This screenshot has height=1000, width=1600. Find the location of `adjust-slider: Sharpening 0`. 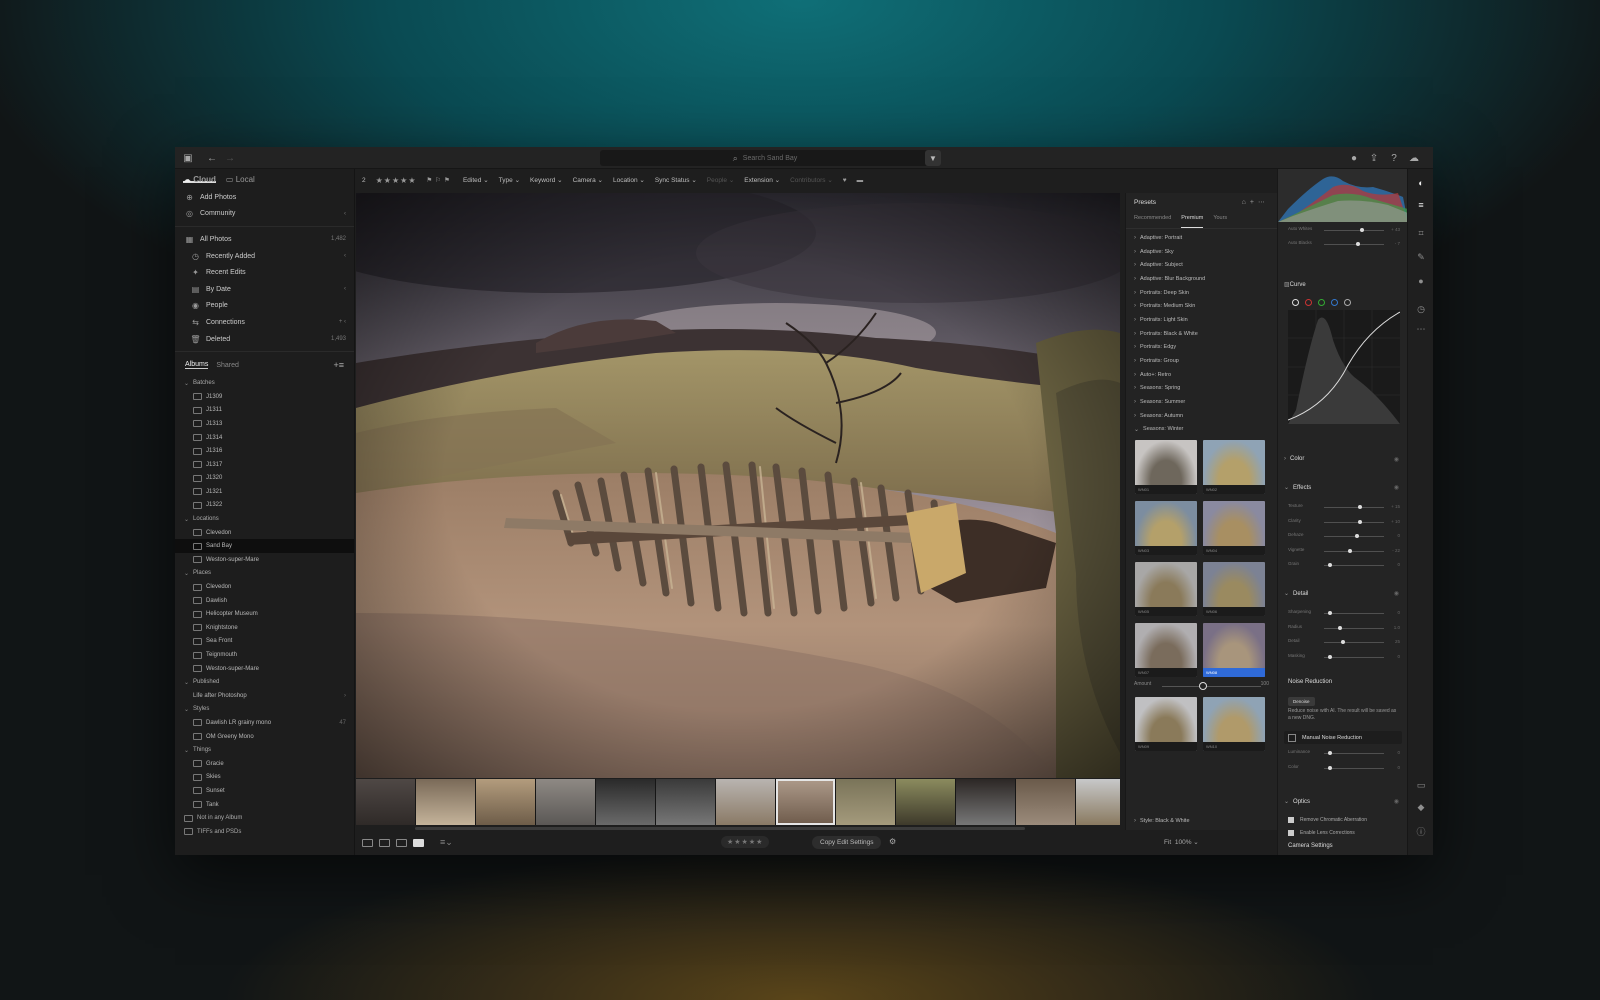

adjust-slider: Sharpening 0 is located at coordinates (1344, 613).